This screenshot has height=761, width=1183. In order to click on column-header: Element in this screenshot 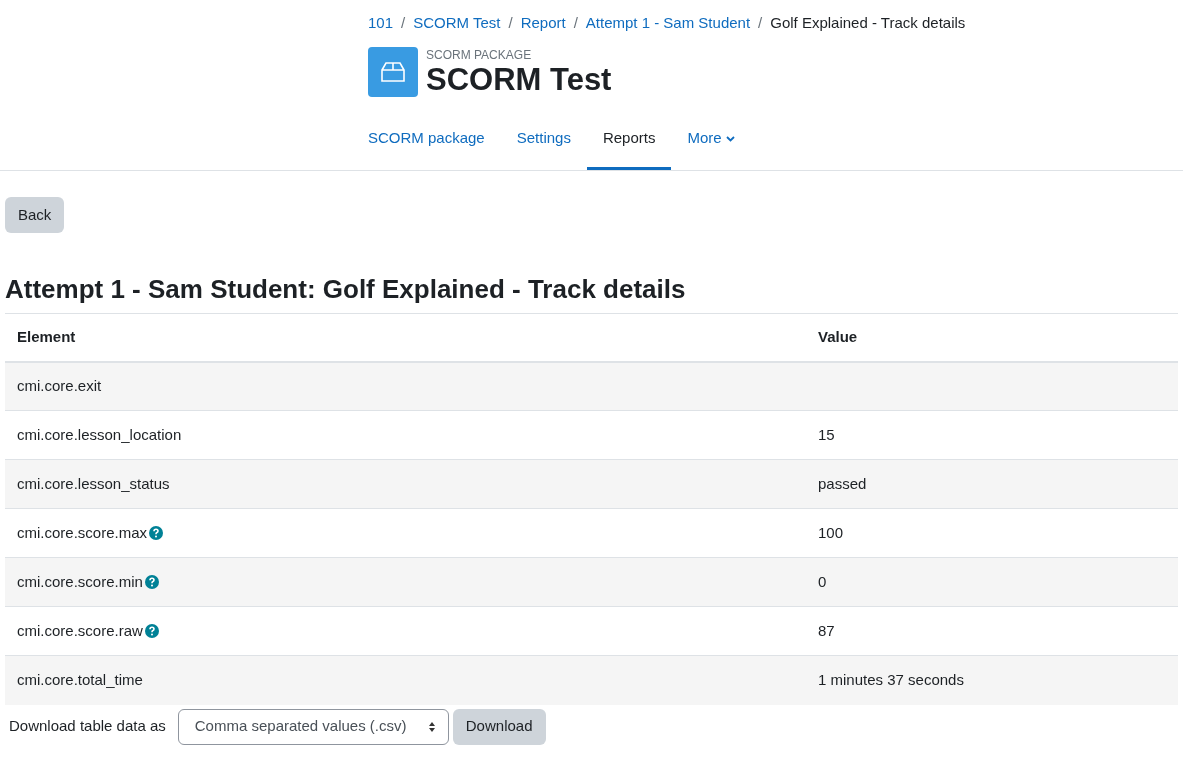, I will do `click(405, 337)`.